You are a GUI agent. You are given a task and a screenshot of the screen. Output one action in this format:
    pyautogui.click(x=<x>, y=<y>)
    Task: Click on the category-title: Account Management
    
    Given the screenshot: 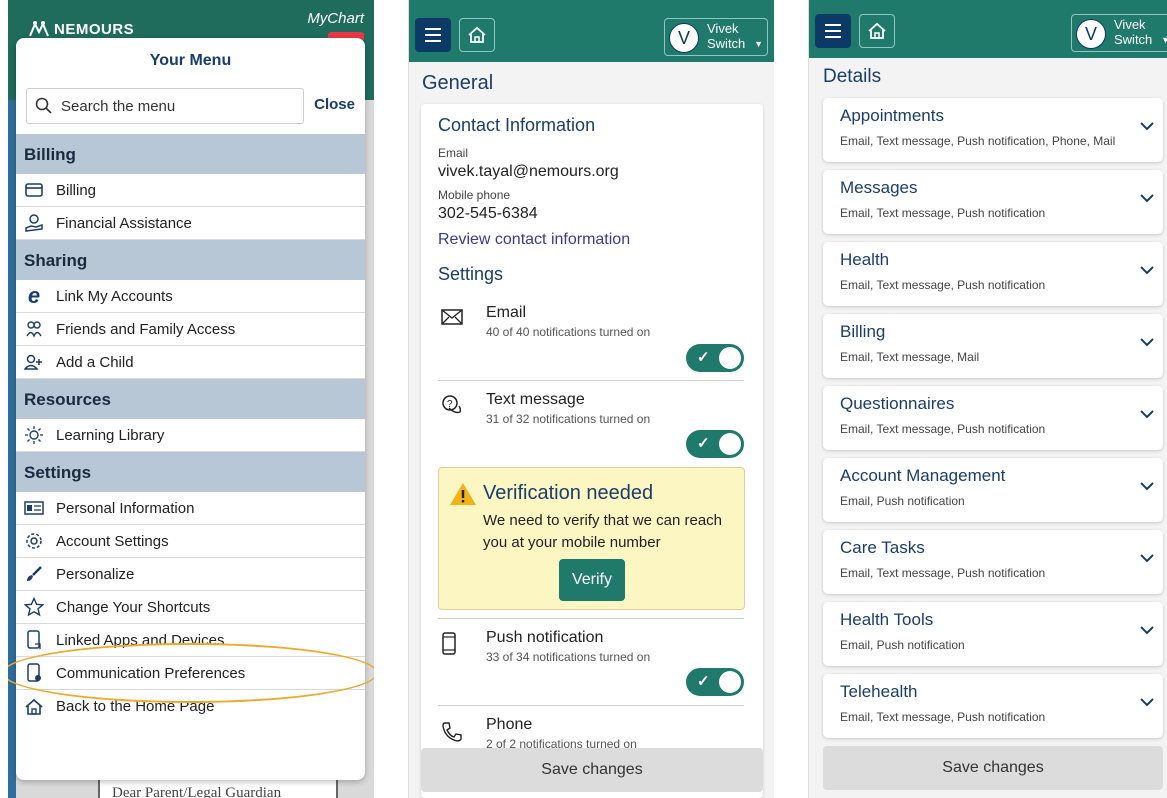 What is the action you would take?
    pyautogui.click(x=923, y=475)
    